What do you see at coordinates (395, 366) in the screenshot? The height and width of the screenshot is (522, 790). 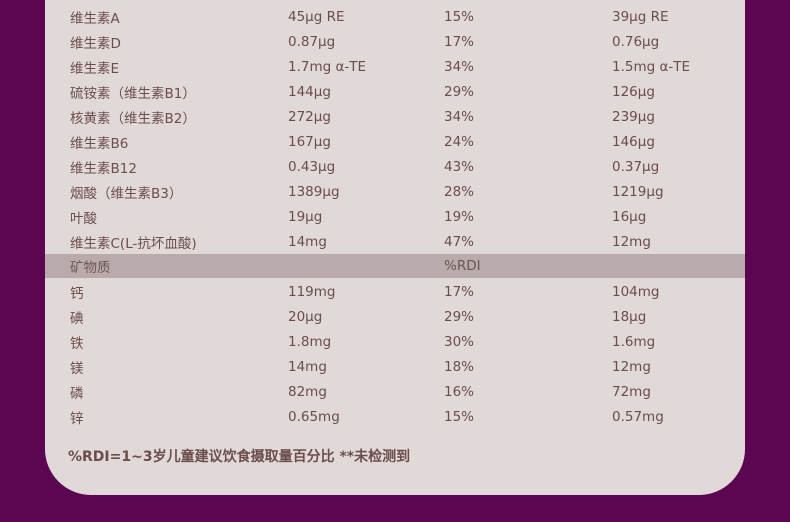 I see `table-row: 镁 14mg 18% 12mg` at bounding box center [395, 366].